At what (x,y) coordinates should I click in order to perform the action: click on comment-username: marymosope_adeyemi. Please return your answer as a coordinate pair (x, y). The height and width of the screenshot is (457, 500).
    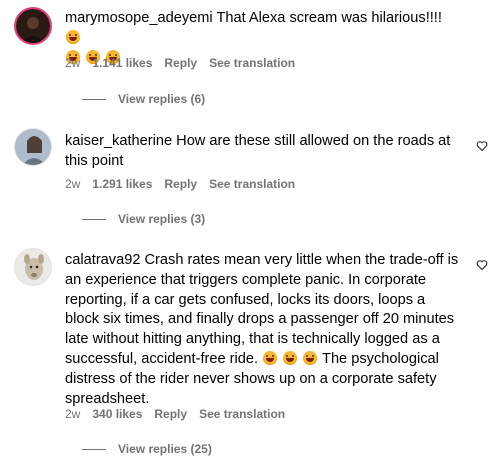
    Looking at the image, I should click on (139, 18).